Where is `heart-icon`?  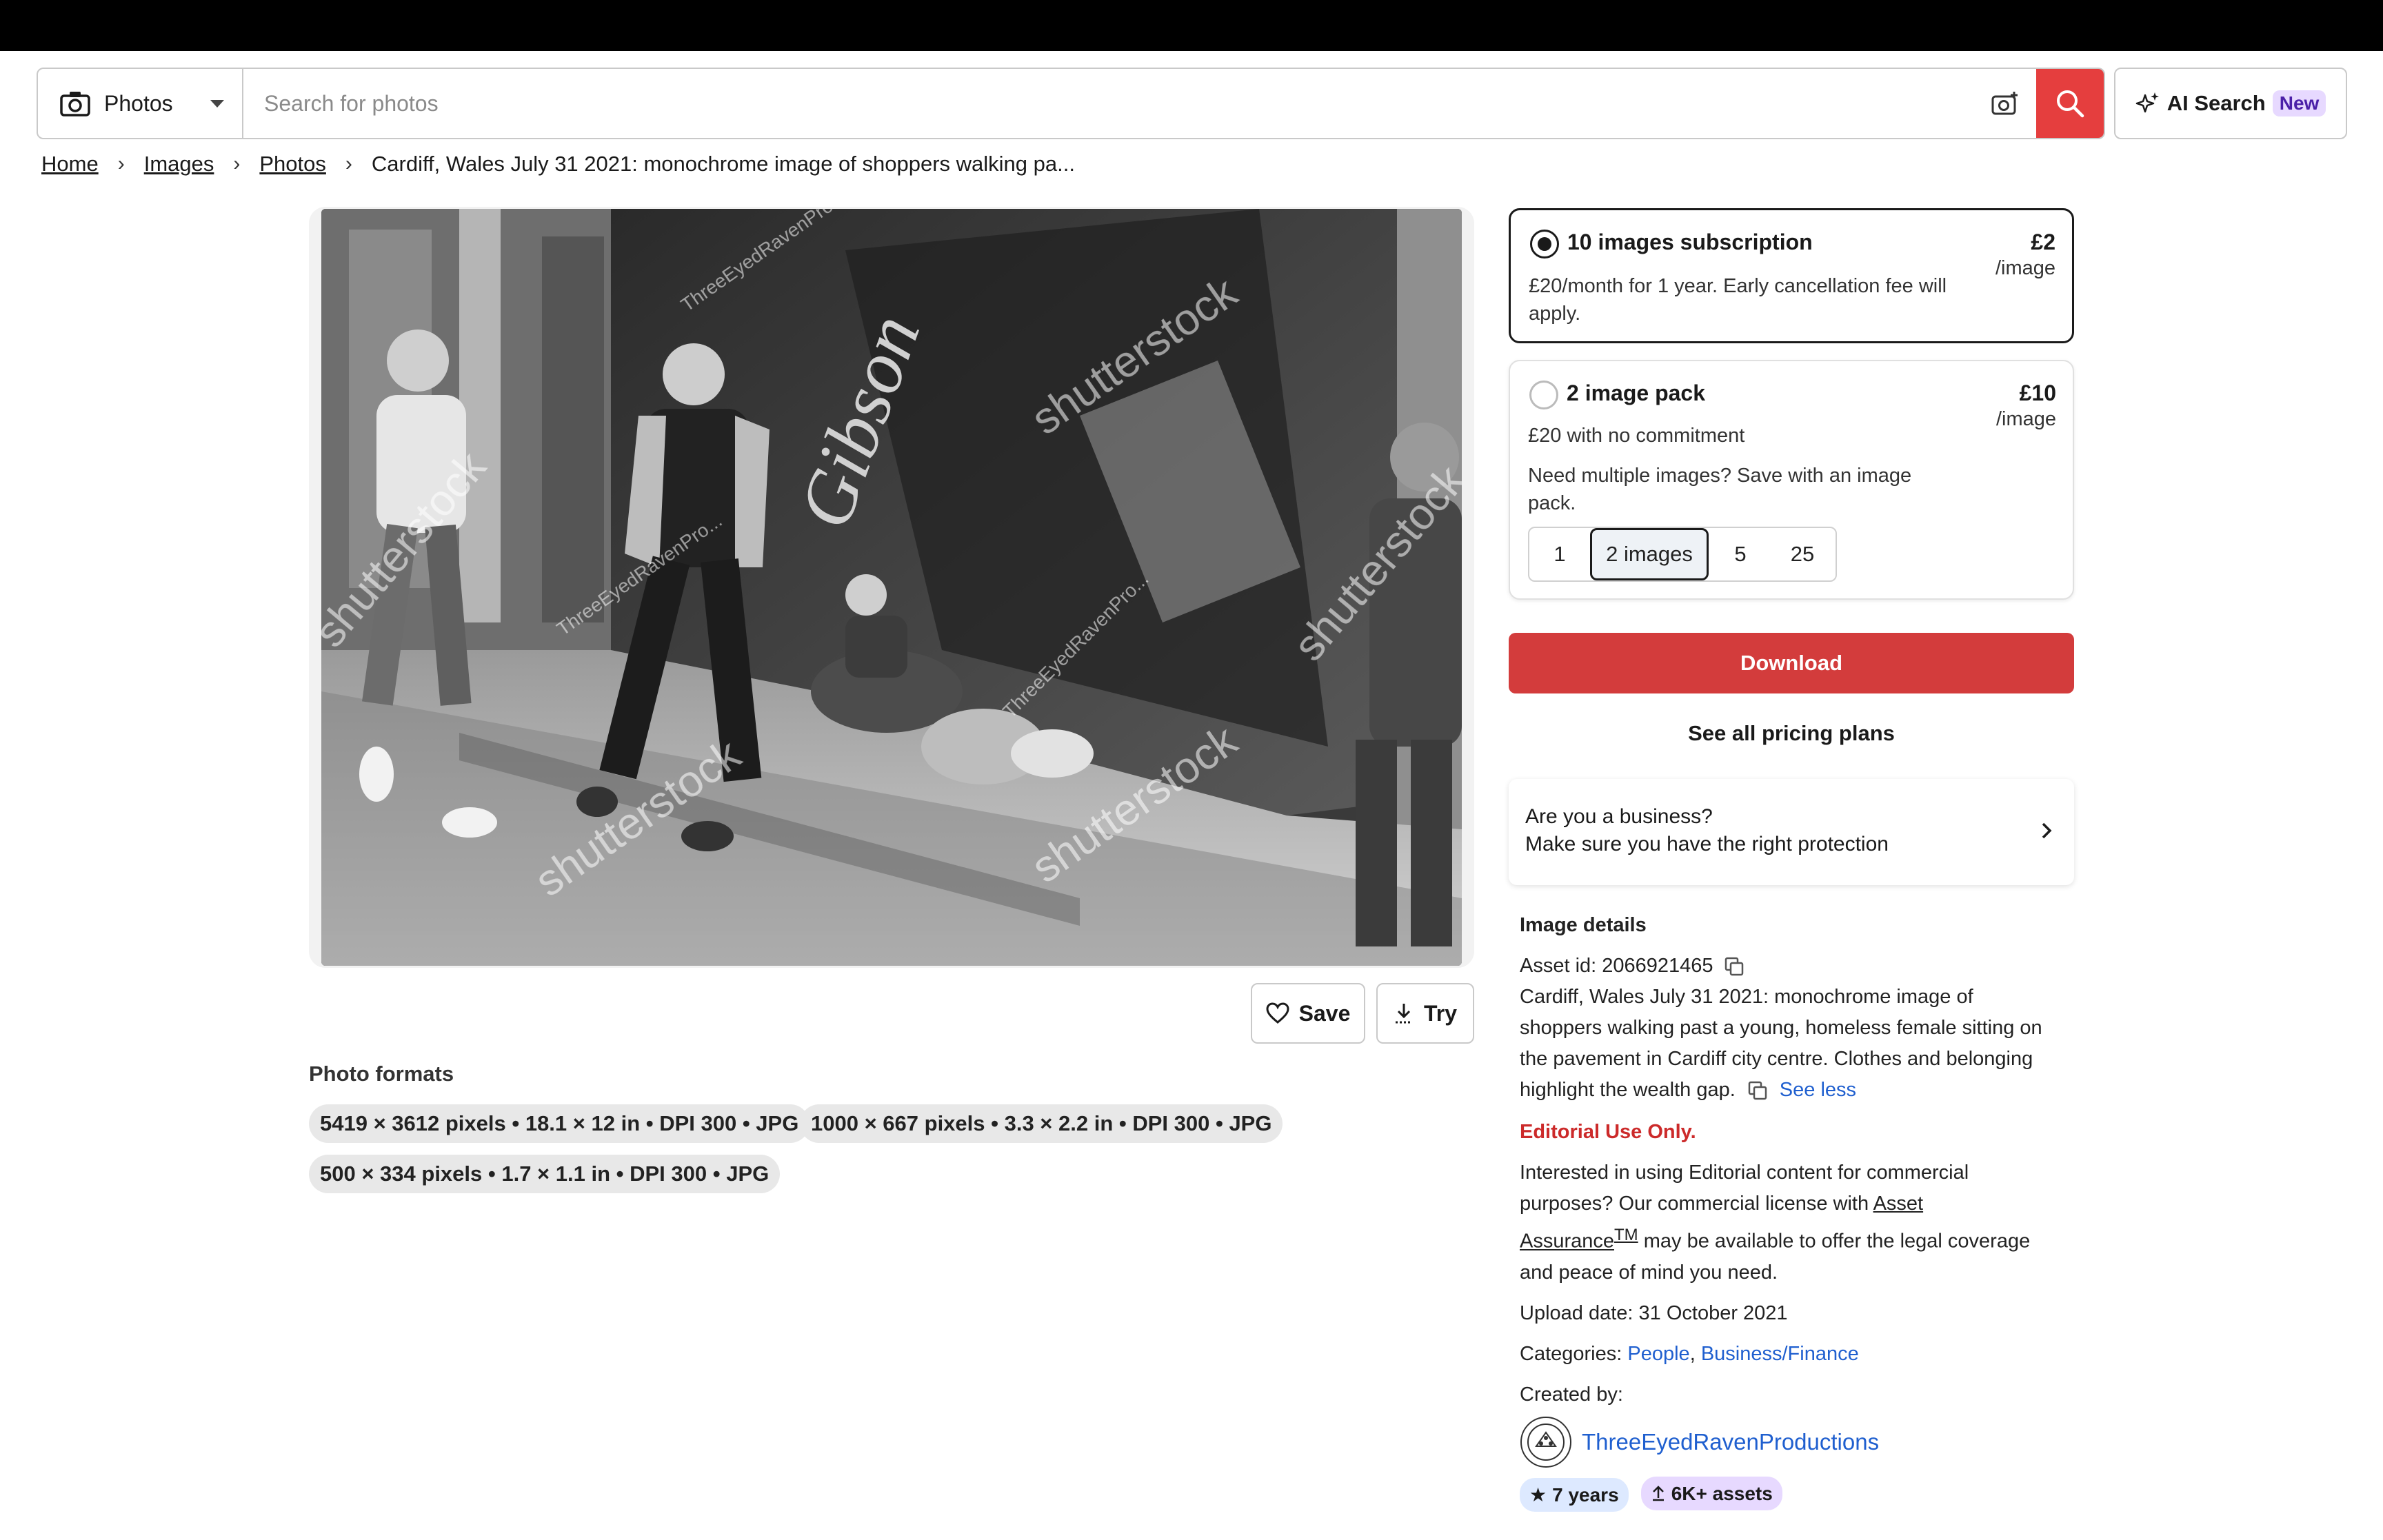 heart-icon is located at coordinates (1277, 1013).